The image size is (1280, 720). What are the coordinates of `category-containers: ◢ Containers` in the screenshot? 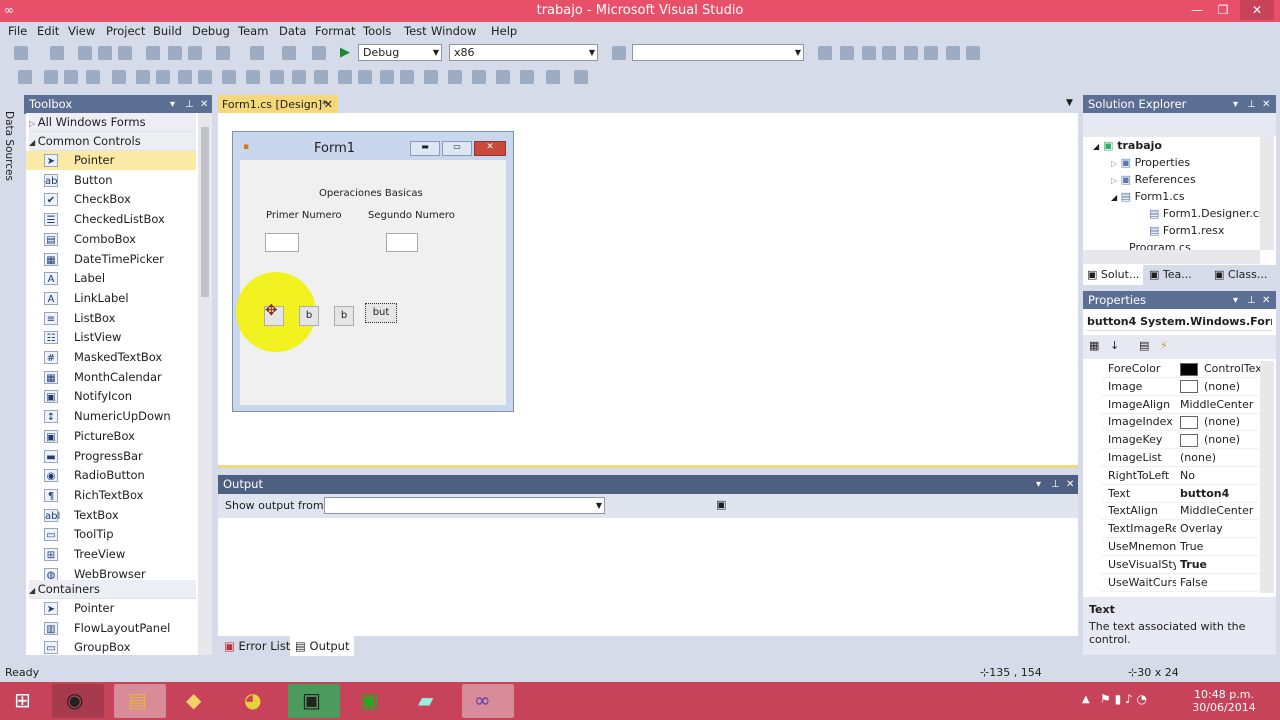 It's located at (112, 589).